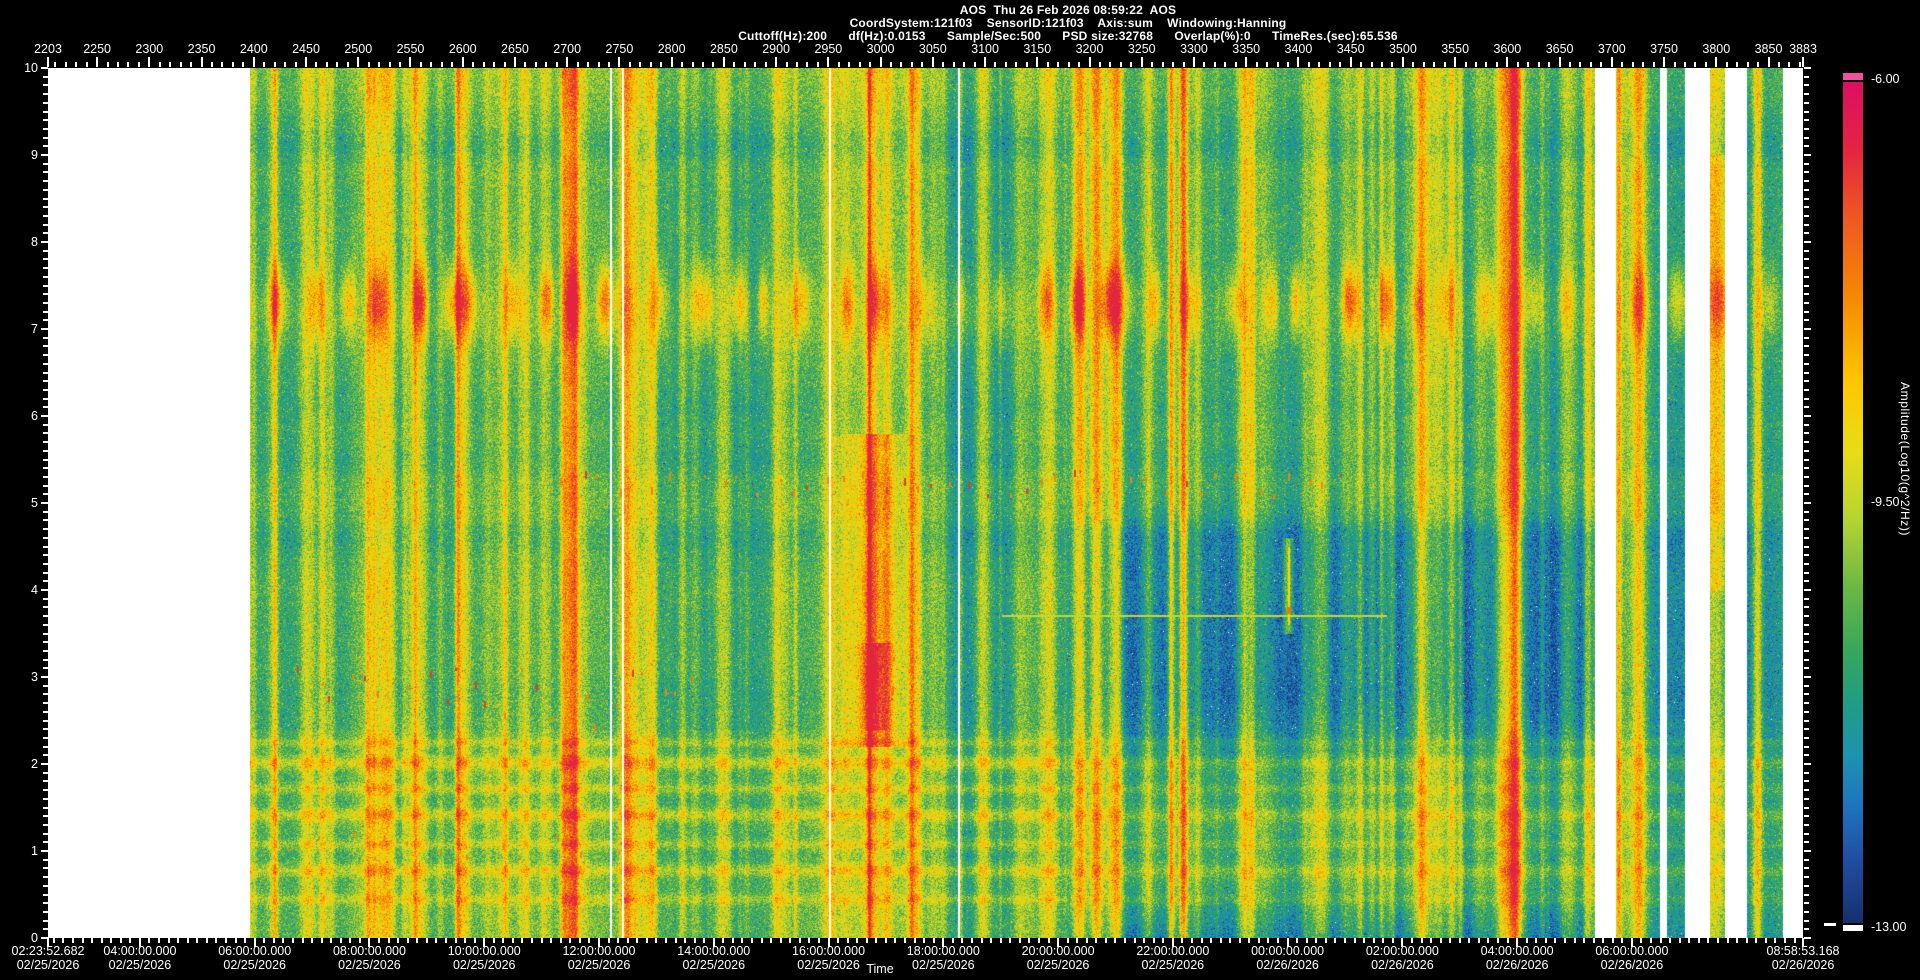 The image size is (1920, 980). I want to click on left-axis-tick-label: 5, so click(34, 503).